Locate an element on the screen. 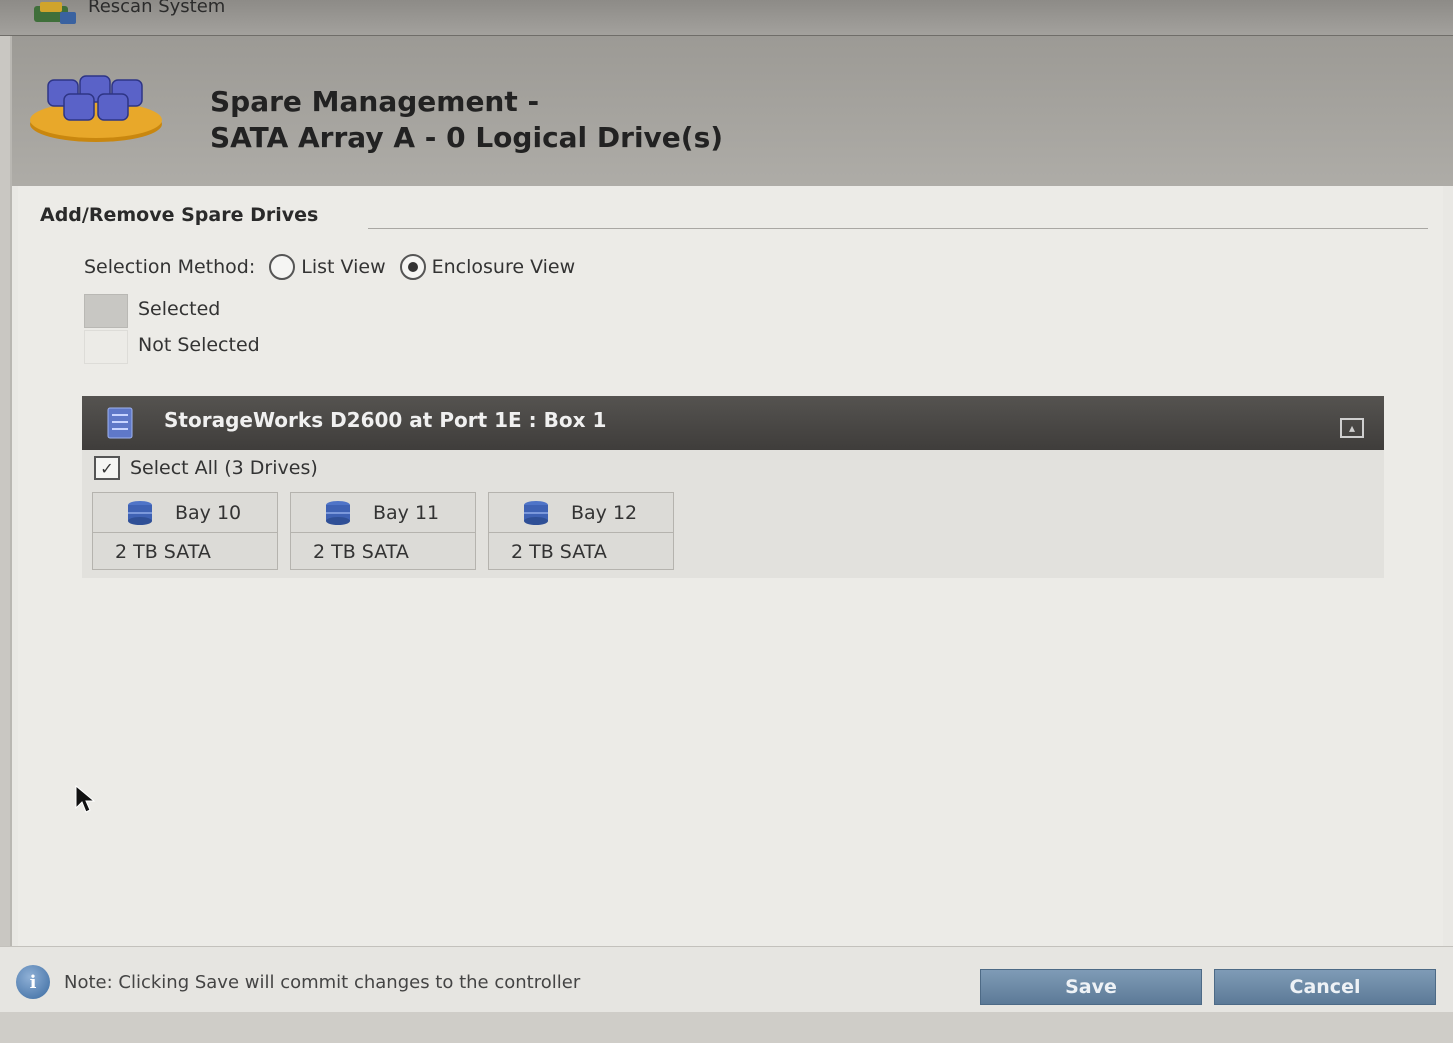 Image resolution: width=1453 pixels, height=1043 pixels. select-all-label: Select All (3 Drives) is located at coordinates (224, 468).